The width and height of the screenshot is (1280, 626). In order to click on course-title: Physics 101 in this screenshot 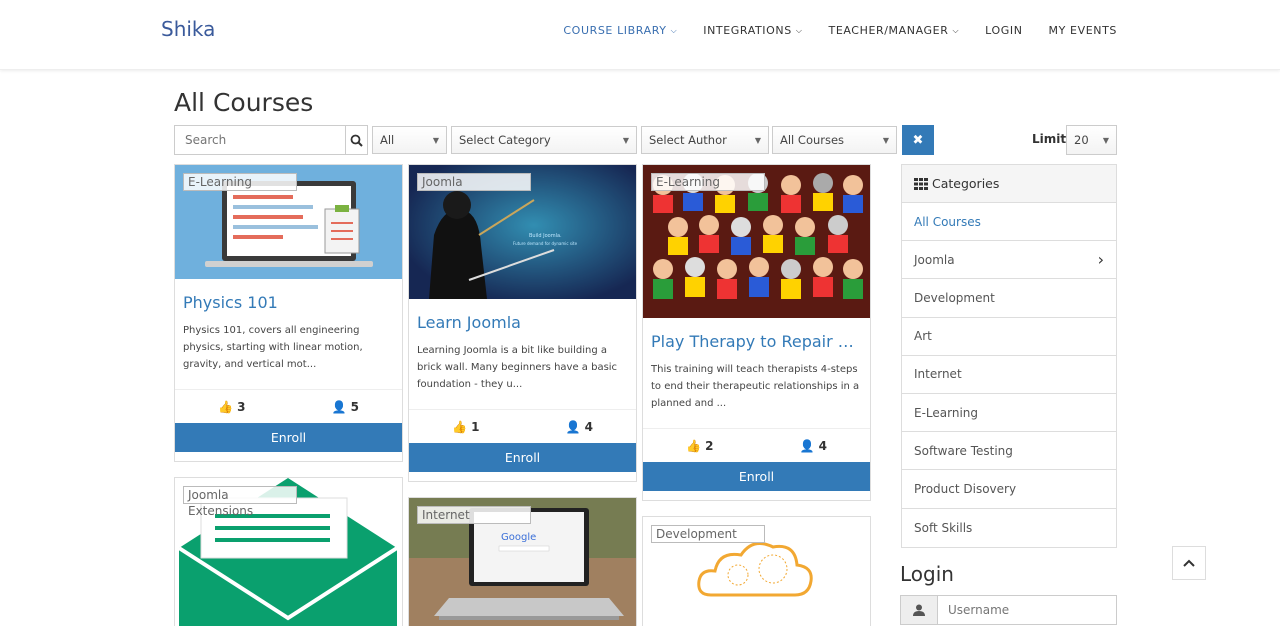, I will do `click(288, 302)`.